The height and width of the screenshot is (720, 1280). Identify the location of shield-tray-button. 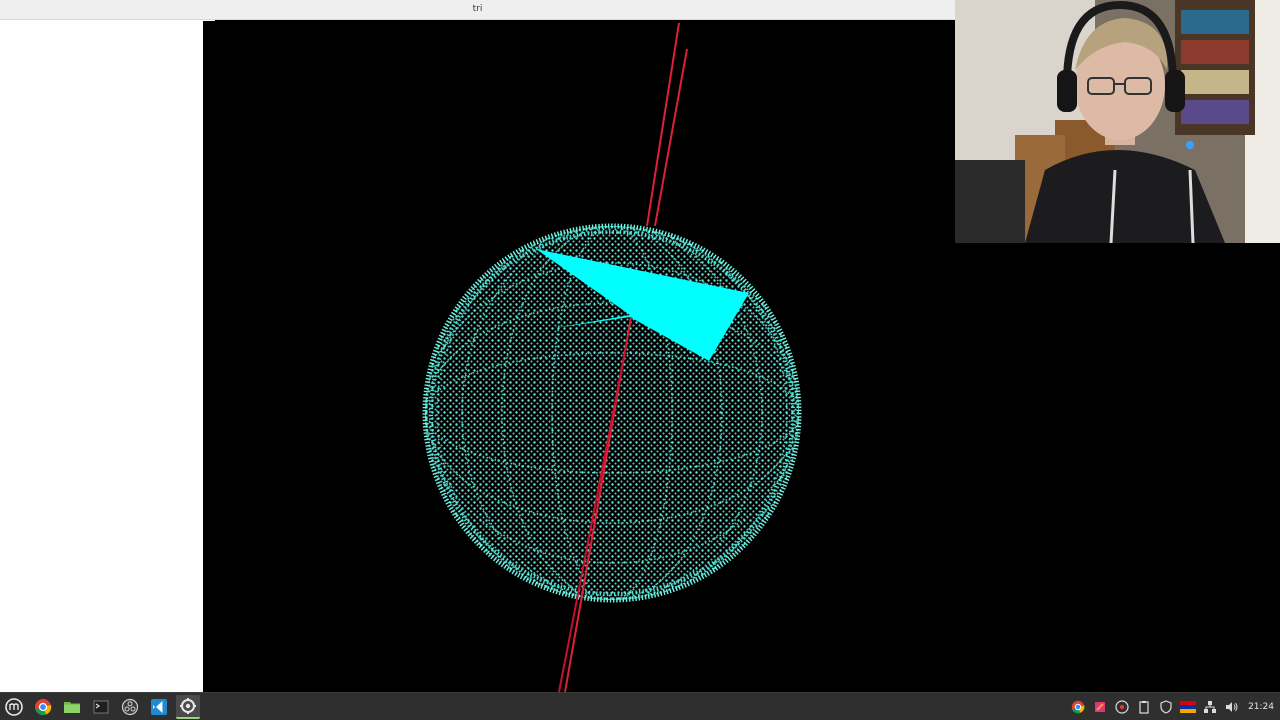
(1166, 707).